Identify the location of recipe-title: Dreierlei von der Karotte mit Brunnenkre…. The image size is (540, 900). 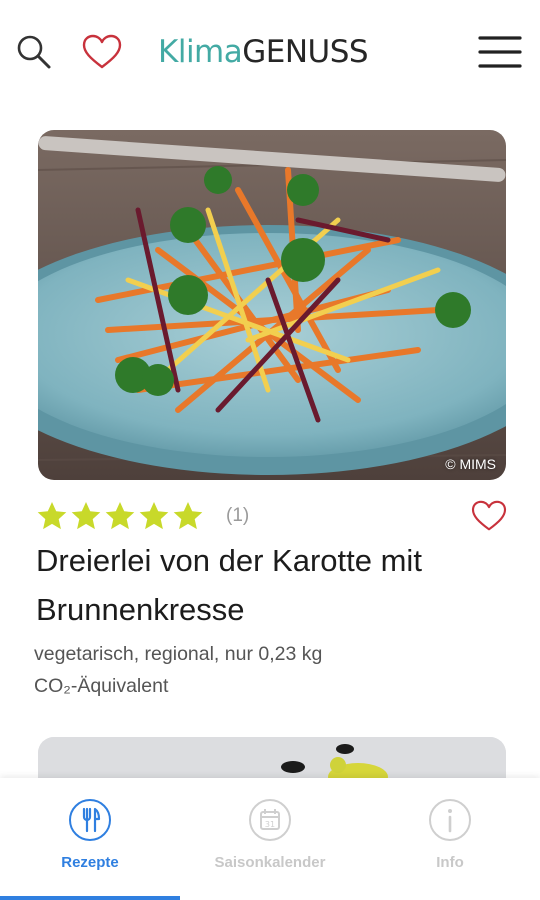
(271, 585).